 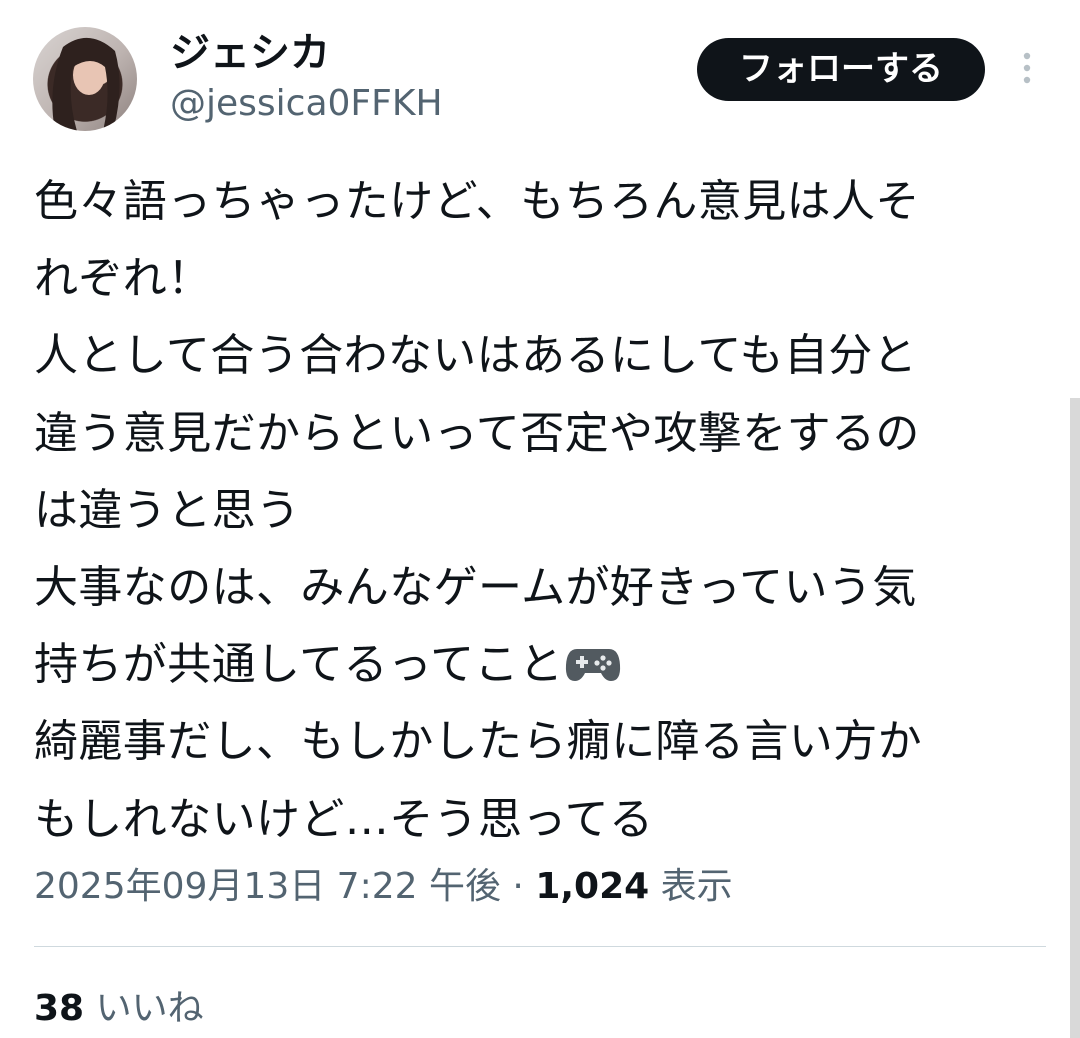 I want to click on tweet-line: れぞれ！, so click(x=123, y=279).